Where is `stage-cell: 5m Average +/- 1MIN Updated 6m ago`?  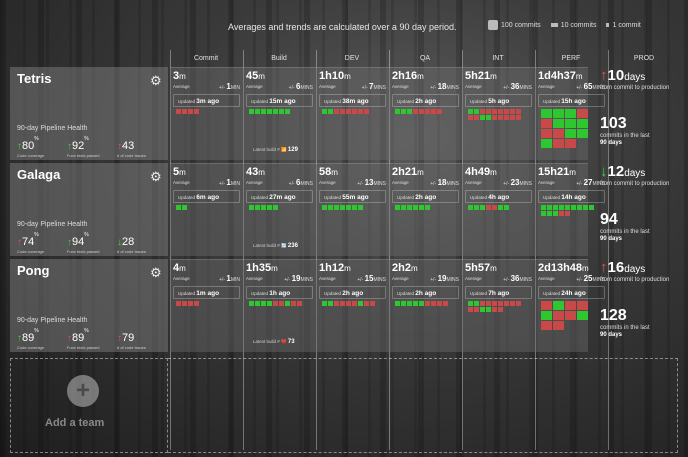 stage-cell: 5m Average +/- 1MIN Updated 6m ago is located at coordinates (206, 210).